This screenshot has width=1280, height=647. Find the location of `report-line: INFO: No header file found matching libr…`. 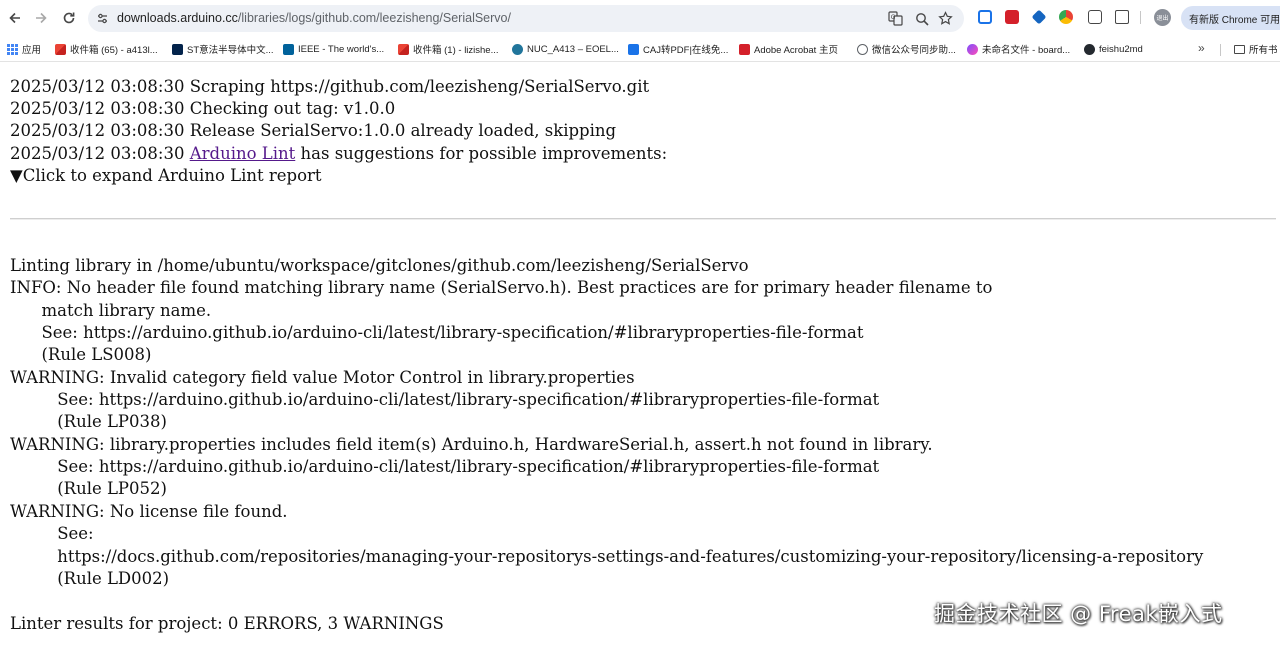

report-line: INFO: No header file found matching libr… is located at coordinates (501, 287).